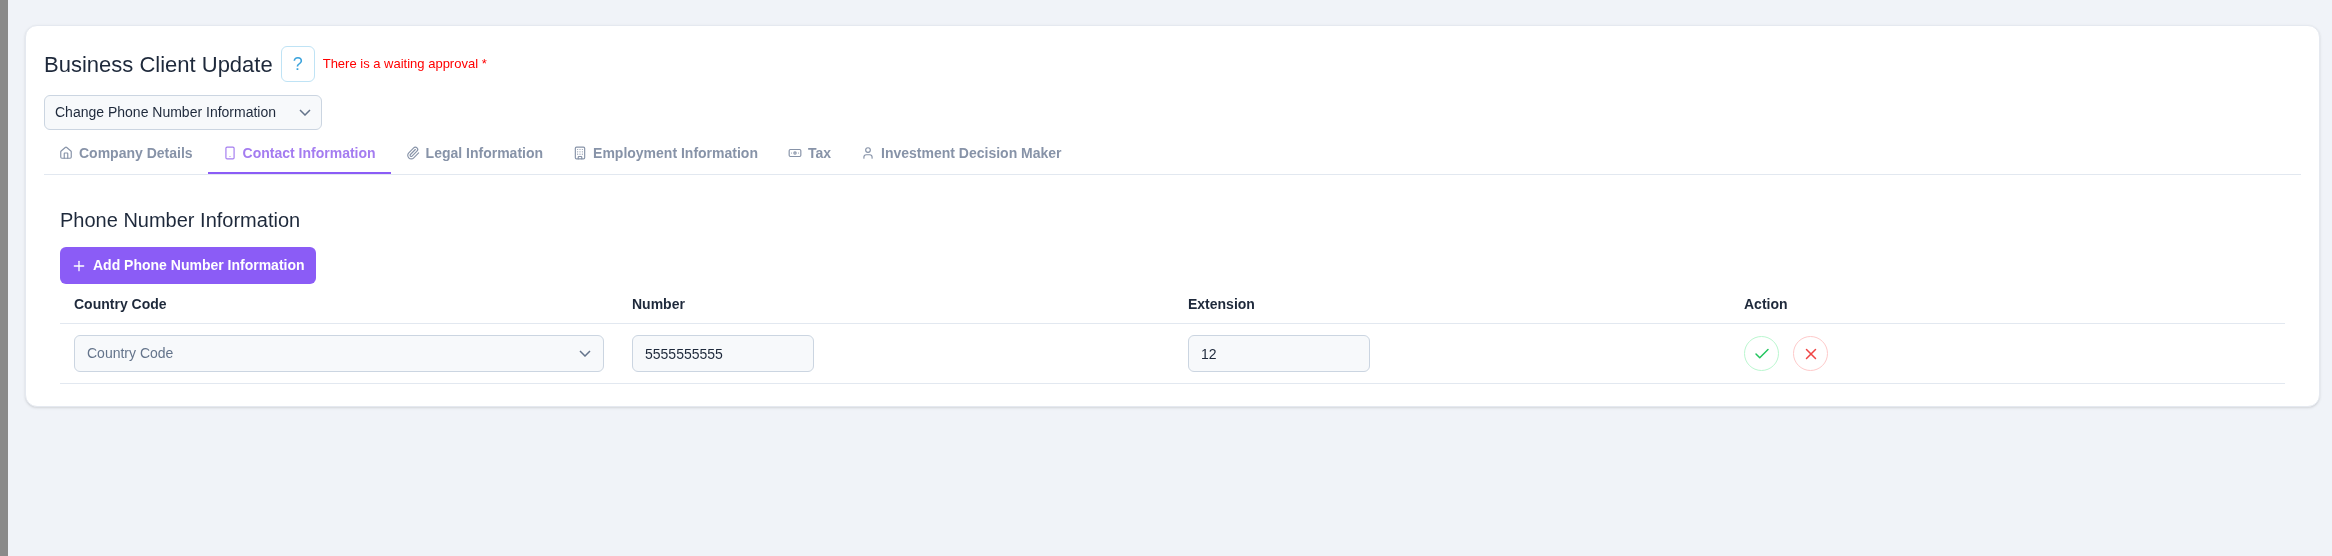 Image resolution: width=2332 pixels, height=556 pixels. I want to click on tab: Legal Information, so click(474, 154).